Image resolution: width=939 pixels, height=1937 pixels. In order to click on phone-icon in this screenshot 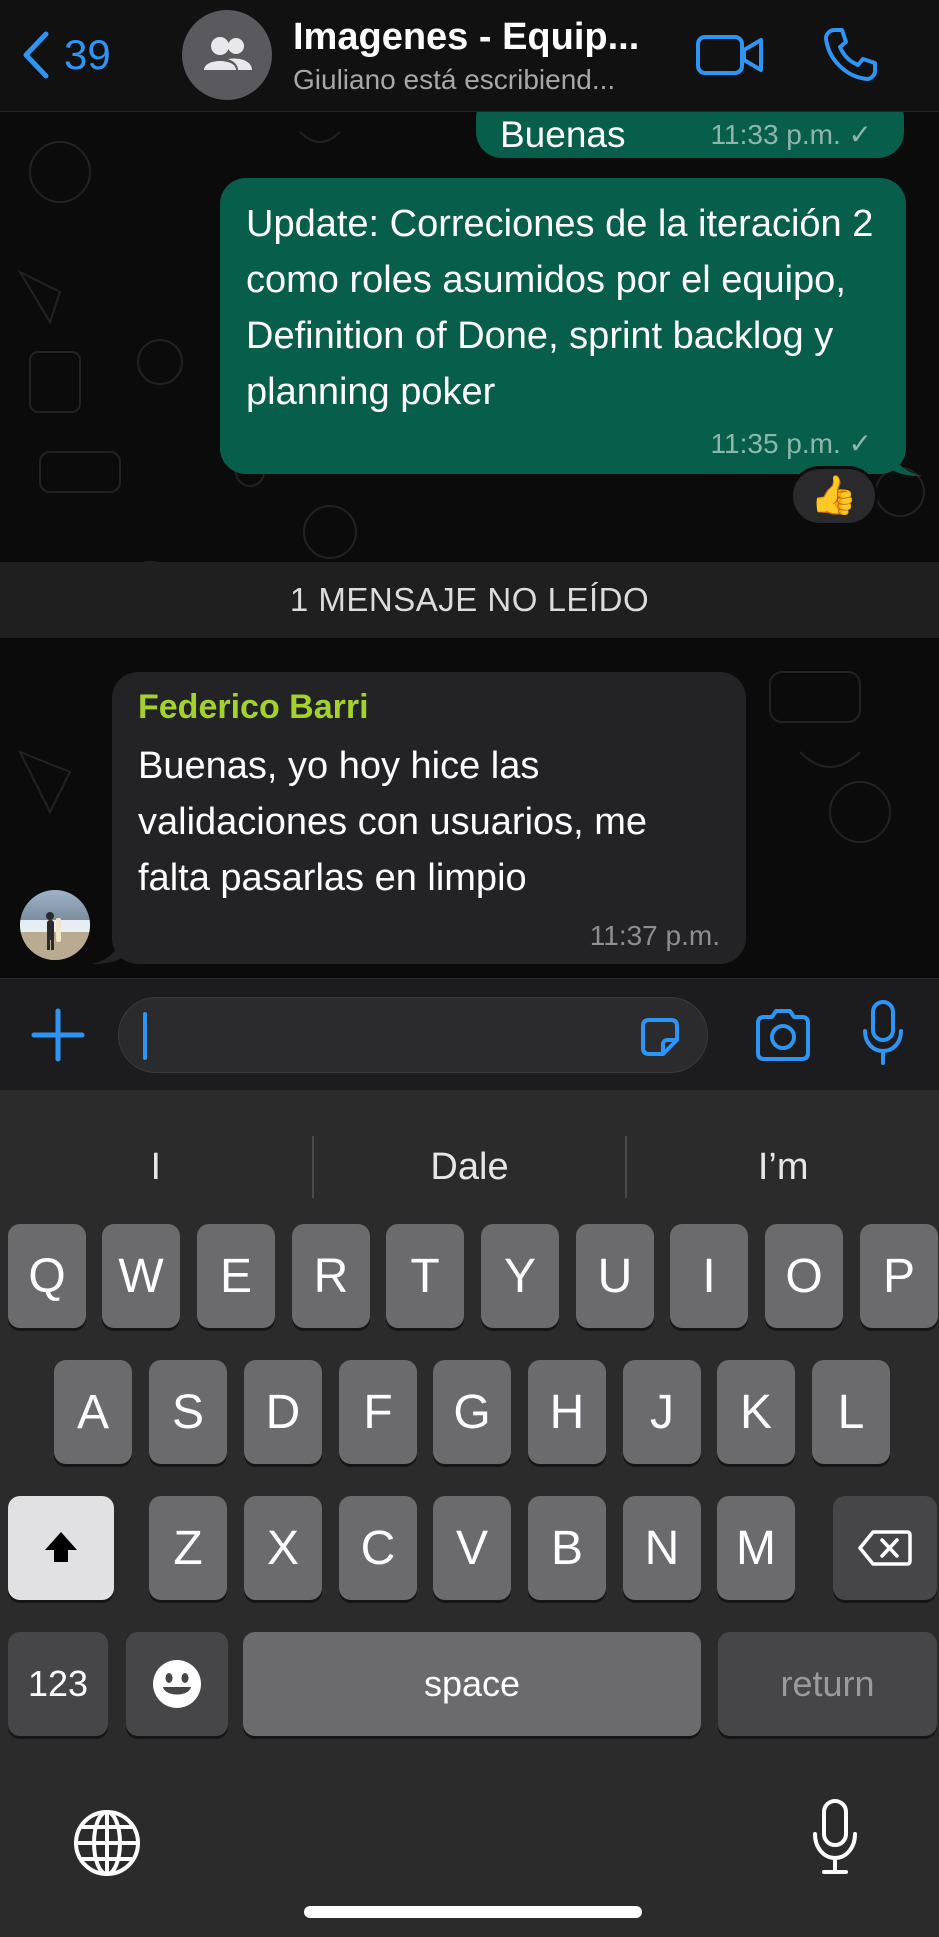, I will do `click(850, 54)`.